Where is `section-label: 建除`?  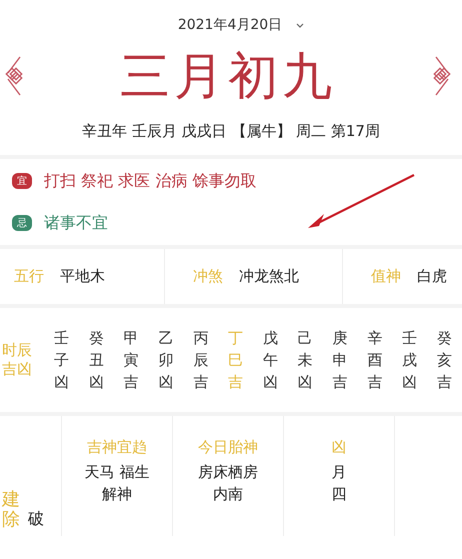 section-label: 建除 is located at coordinates (11, 510).